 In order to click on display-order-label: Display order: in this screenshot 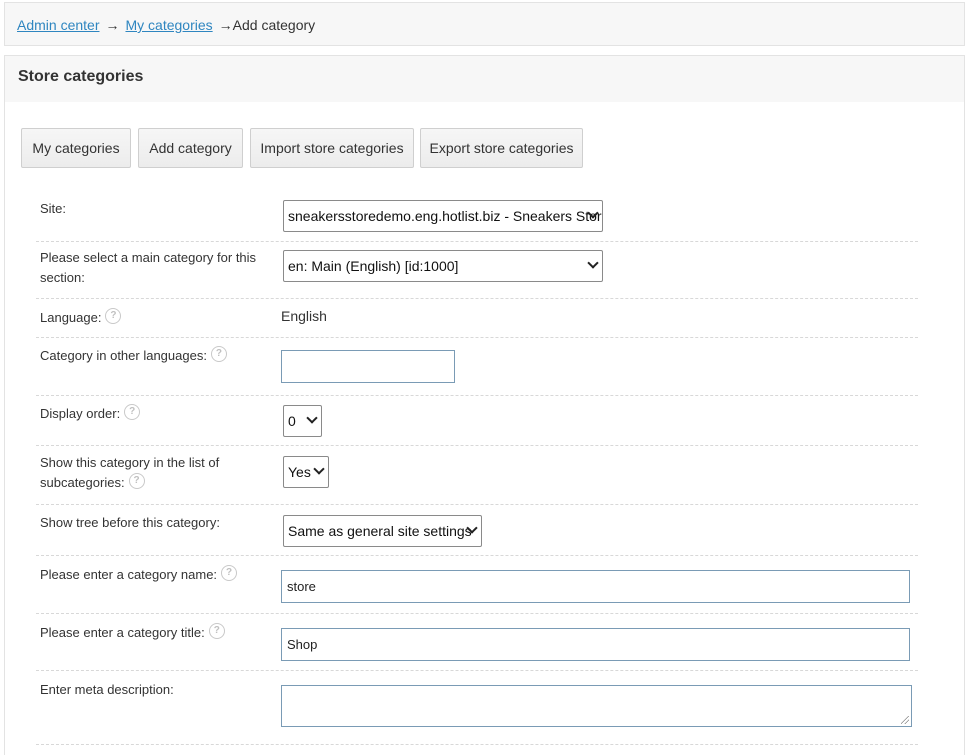, I will do `click(80, 413)`.